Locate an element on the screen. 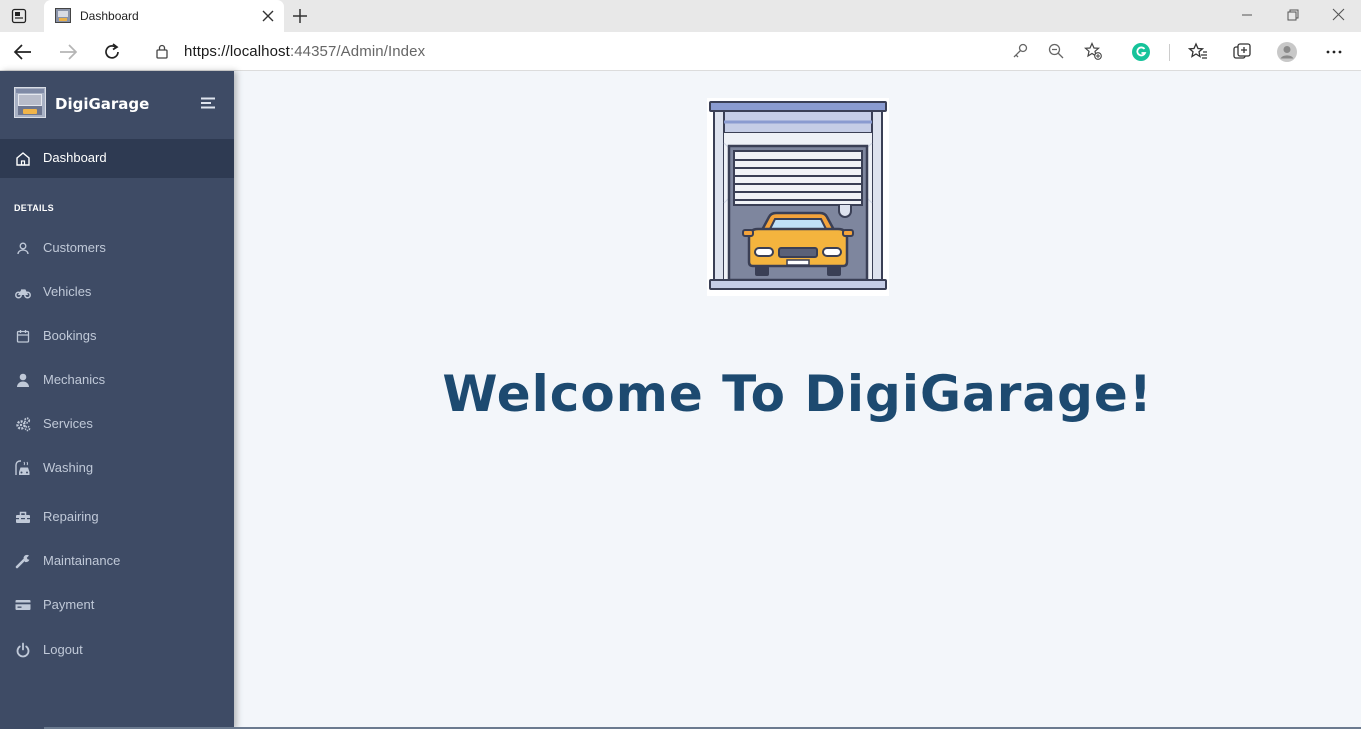 This screenshot has height=729, width=1361. add-favorite-icon is located at coordinates (1093, 51).